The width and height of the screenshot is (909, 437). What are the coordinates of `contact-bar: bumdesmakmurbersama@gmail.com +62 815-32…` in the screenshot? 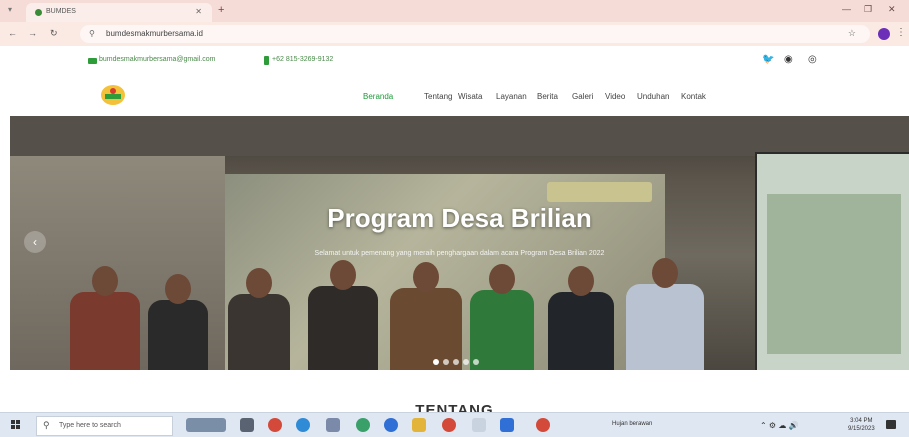 It's located at (454, 61).